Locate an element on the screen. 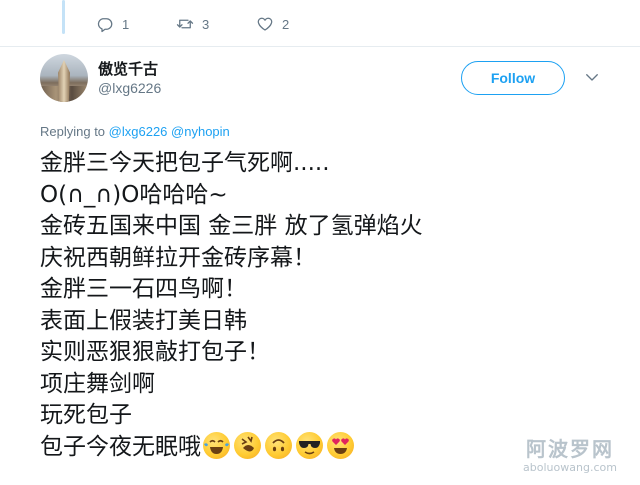  retweet-icon is located at coordinates (185, 24).